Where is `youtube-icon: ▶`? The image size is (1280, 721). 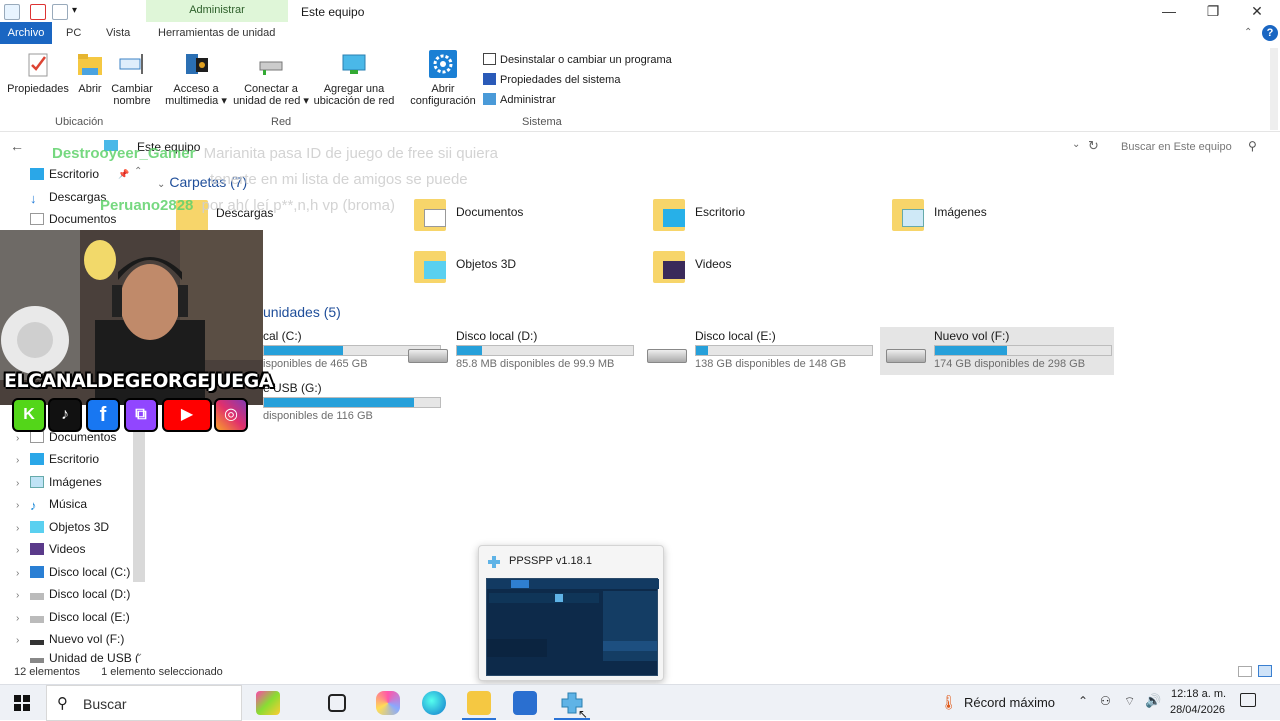 youtube-icon: ▶ is located at coordinates (187, 415).